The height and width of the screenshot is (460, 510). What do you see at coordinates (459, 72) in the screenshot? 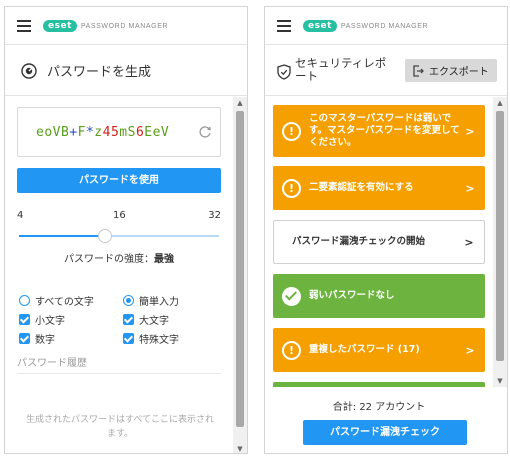
I see `export-label: エクスポート` at bounding box center [459, 72].